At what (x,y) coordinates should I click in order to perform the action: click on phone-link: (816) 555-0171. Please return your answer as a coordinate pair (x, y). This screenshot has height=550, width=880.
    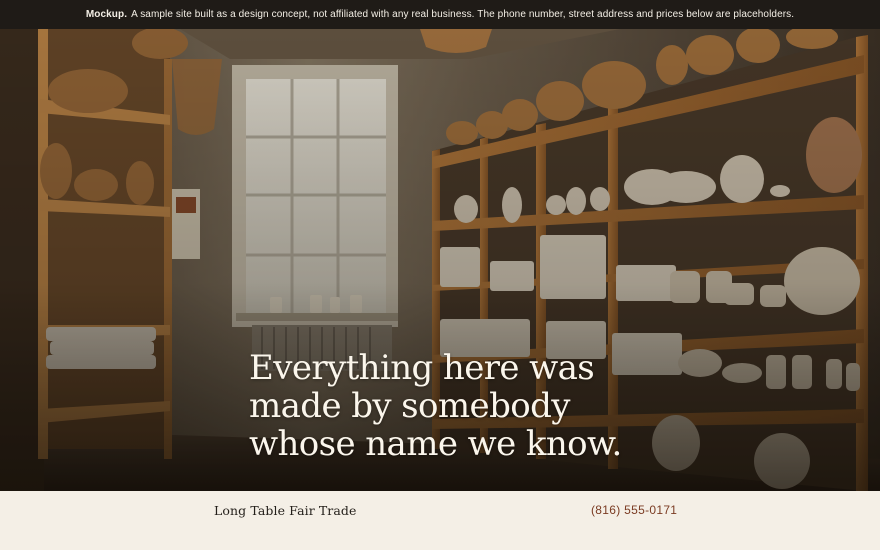
    Looking at the image, I should click on (634, 510).